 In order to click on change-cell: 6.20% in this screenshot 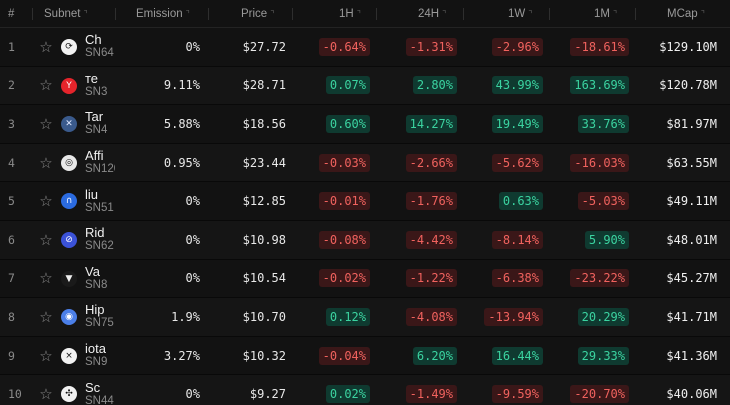, I will do `click(434, 356)`.